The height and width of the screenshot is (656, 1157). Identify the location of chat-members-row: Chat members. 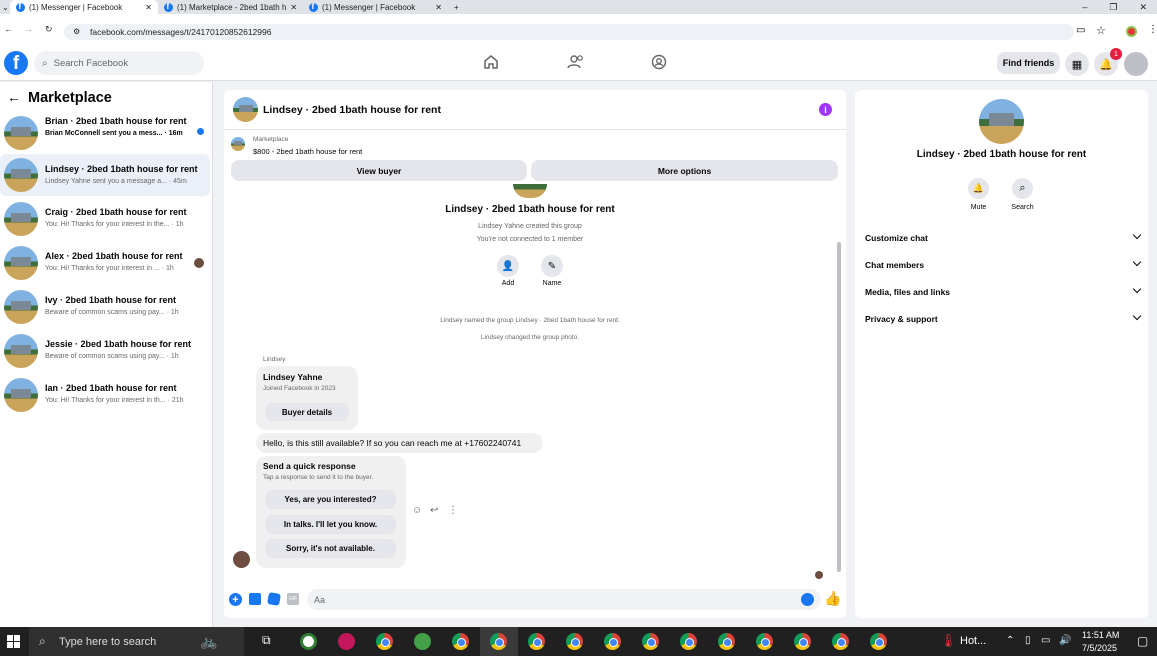
(1003, 265).